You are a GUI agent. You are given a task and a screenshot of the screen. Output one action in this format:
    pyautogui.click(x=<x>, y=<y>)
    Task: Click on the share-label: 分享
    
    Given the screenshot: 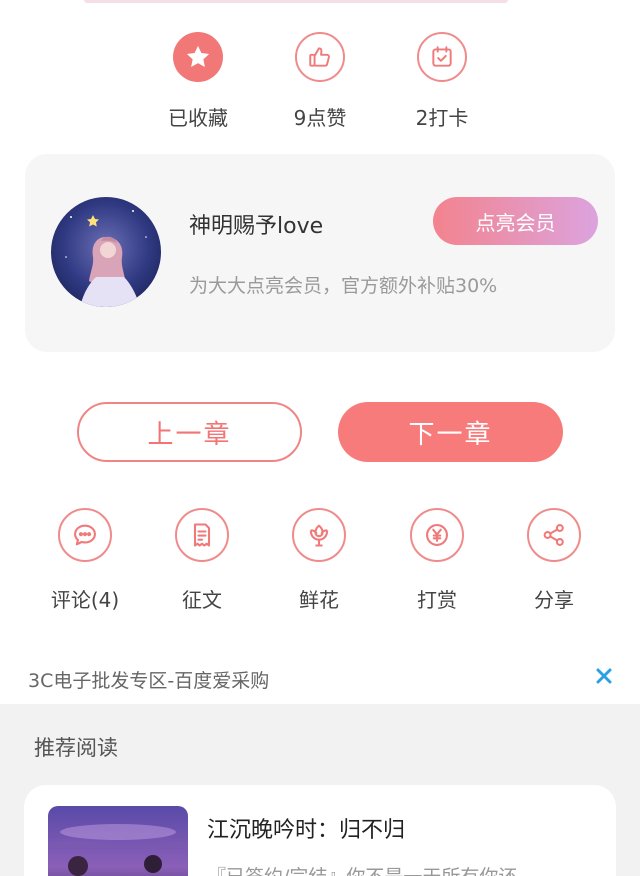 What is the action you would take?
    pyautogui.click(x=554, y=600)
    